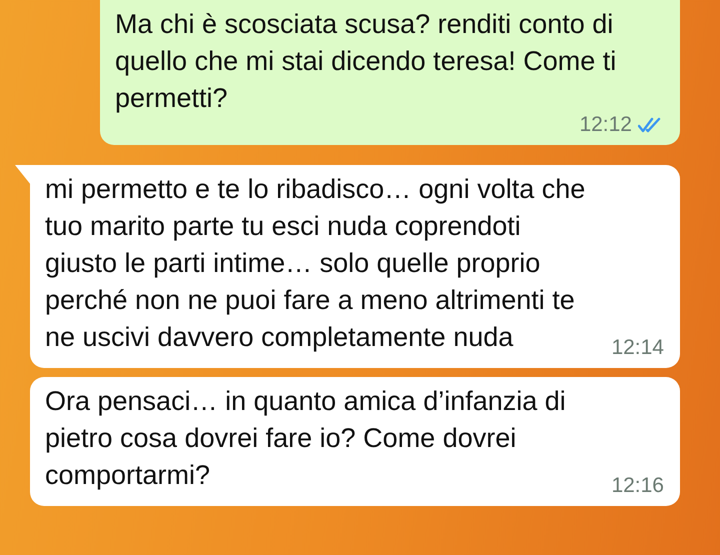 The width and height of the screenshot is (720, 555). I want to click on message-text: Ora pensaci… in quanto amica d’infanzia di pietro cosa dovrei fare io? Come dovrei comportarmi?, so click(306, 438).